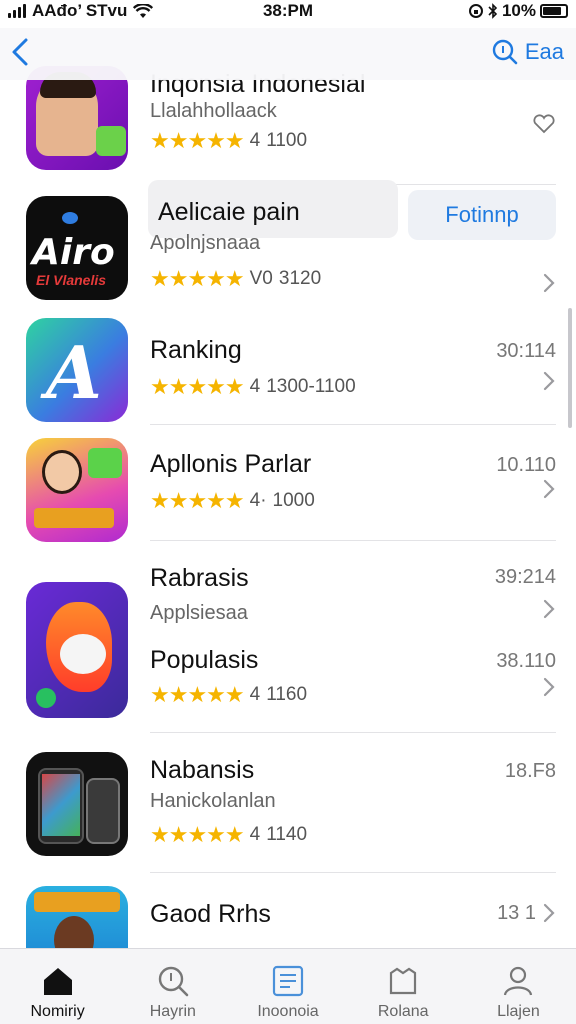 The image size is (576, 1024). Describe the element at coordinates (554, 11) in the screenshot. I see `battery-icon` at that location.